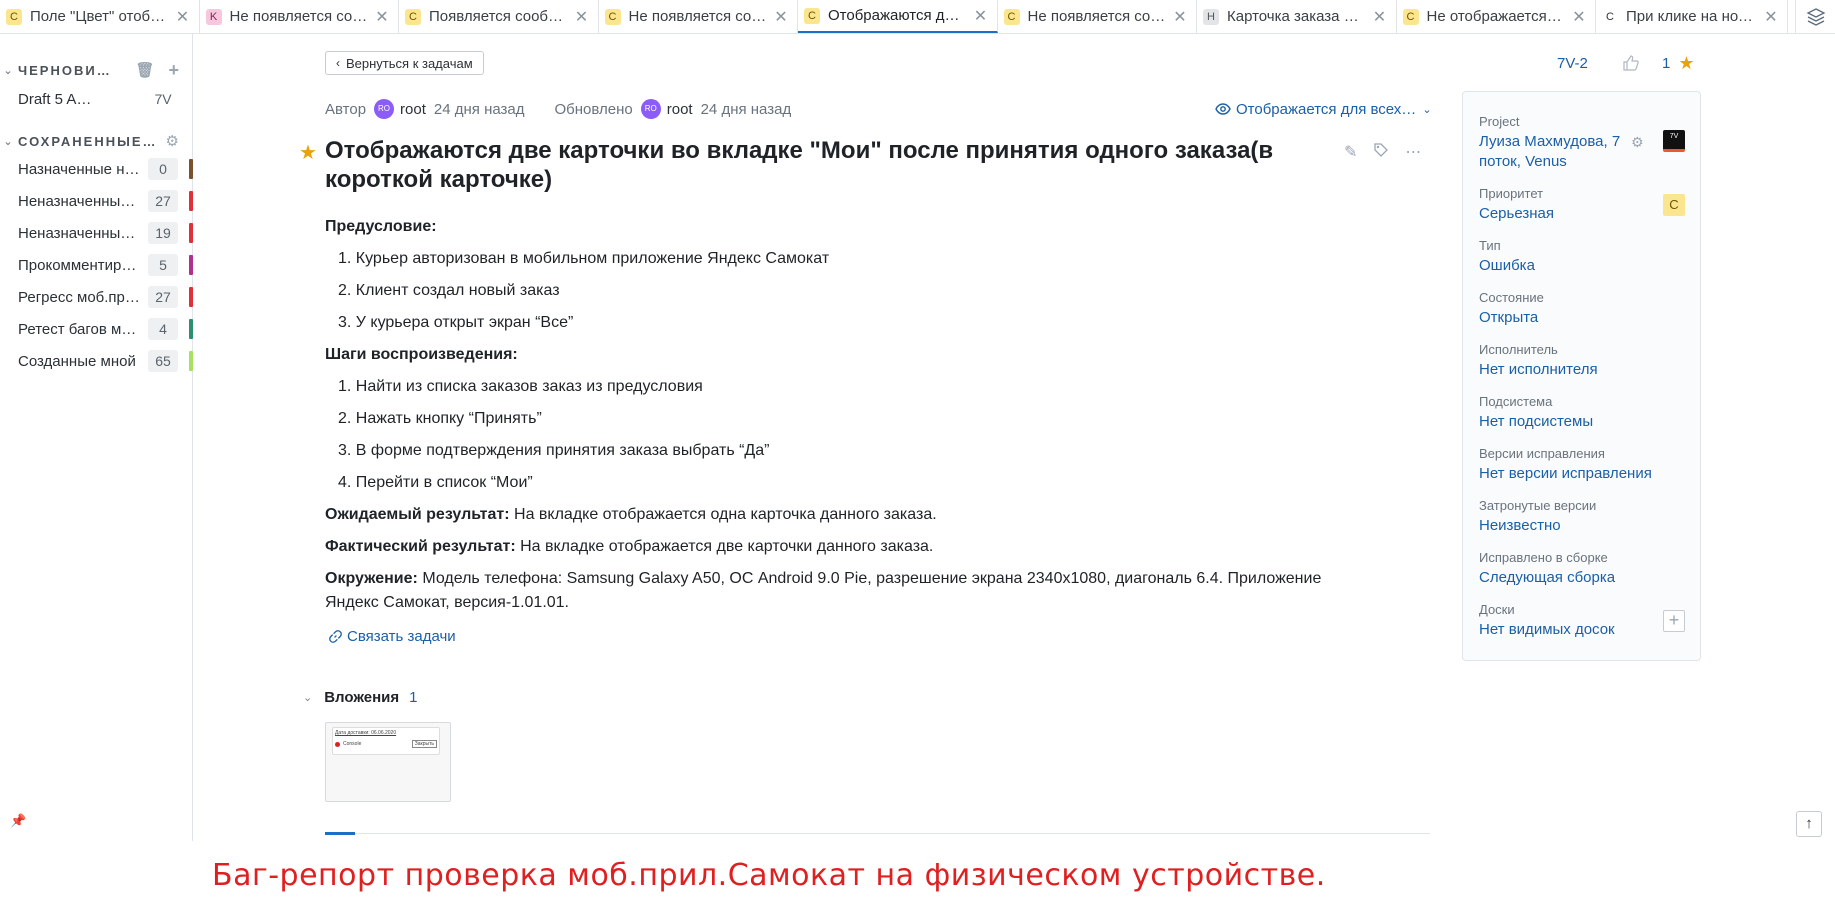 The width and height of the screenshot is (1835, 907). Describe the element at coordinates (1520, 526) in the screenshot. I see `affected-versions-field: Неизвестно` at that location.